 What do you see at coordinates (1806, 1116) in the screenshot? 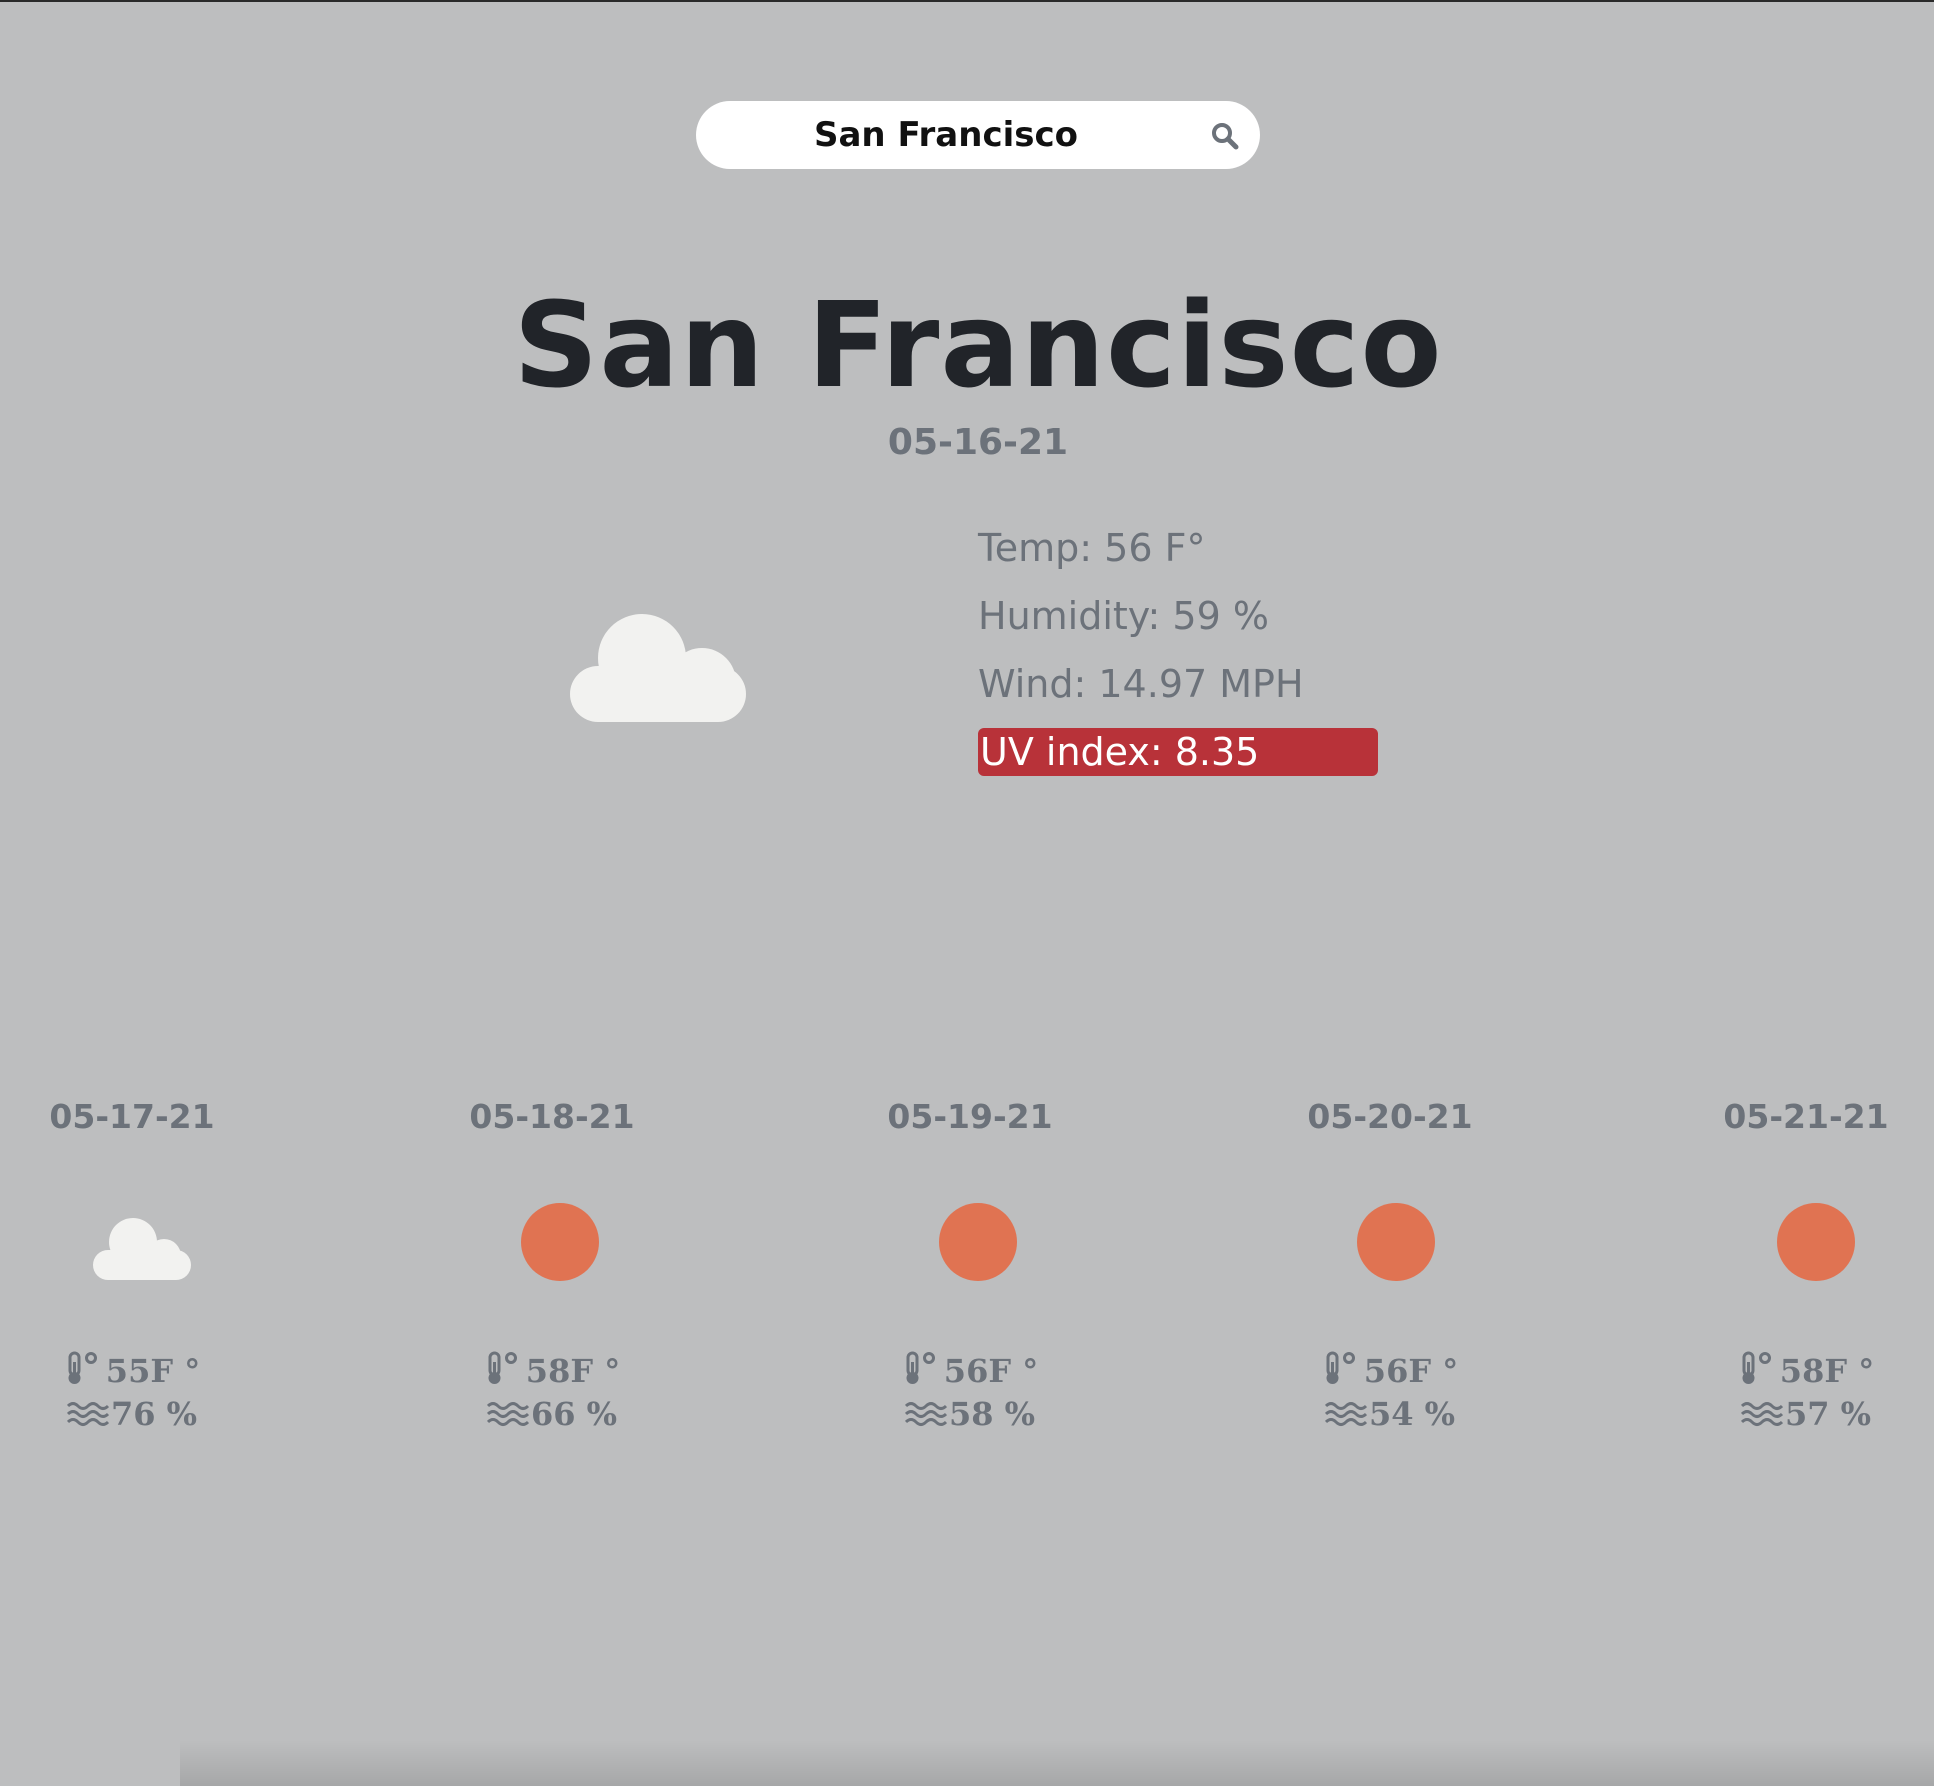
I see `forecast-date: 05-21-21` at bounding box center [1806, 1116].